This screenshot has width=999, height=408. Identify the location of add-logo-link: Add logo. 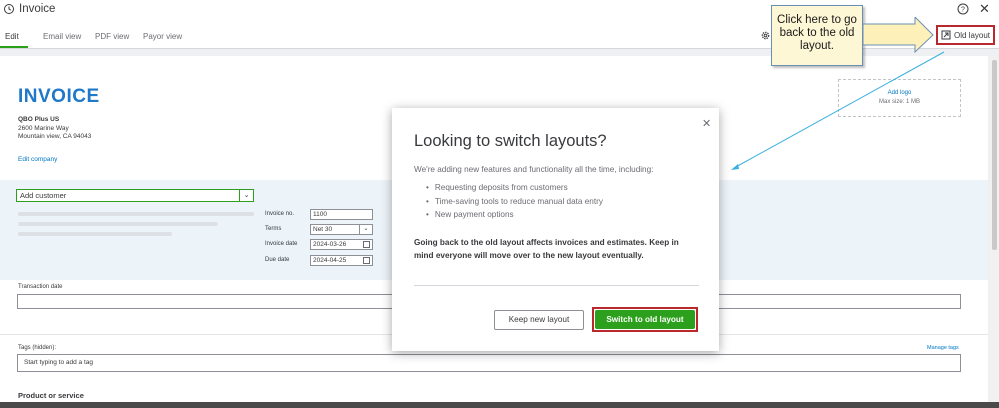
(899, 93).